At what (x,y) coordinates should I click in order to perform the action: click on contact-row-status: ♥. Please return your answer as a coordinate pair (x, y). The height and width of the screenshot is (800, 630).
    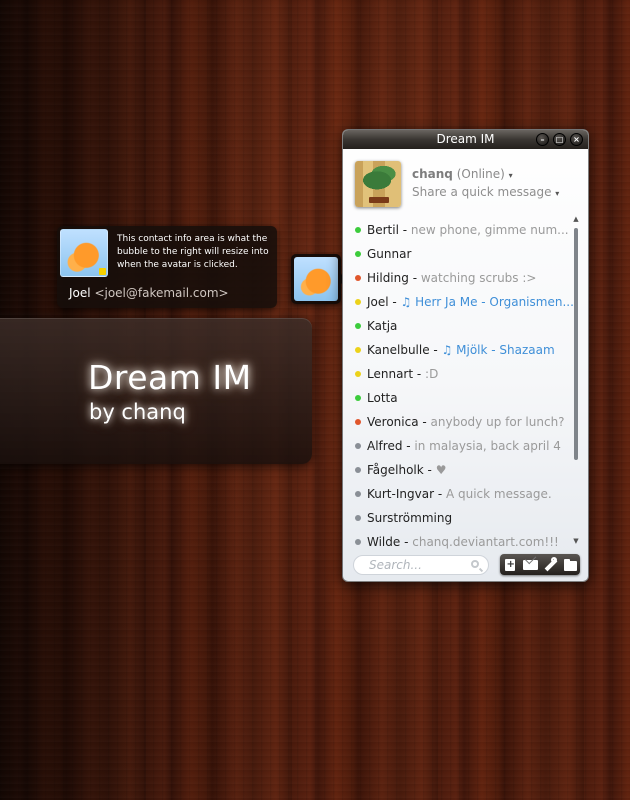
    Looking at the image, I should click on (441, 470).